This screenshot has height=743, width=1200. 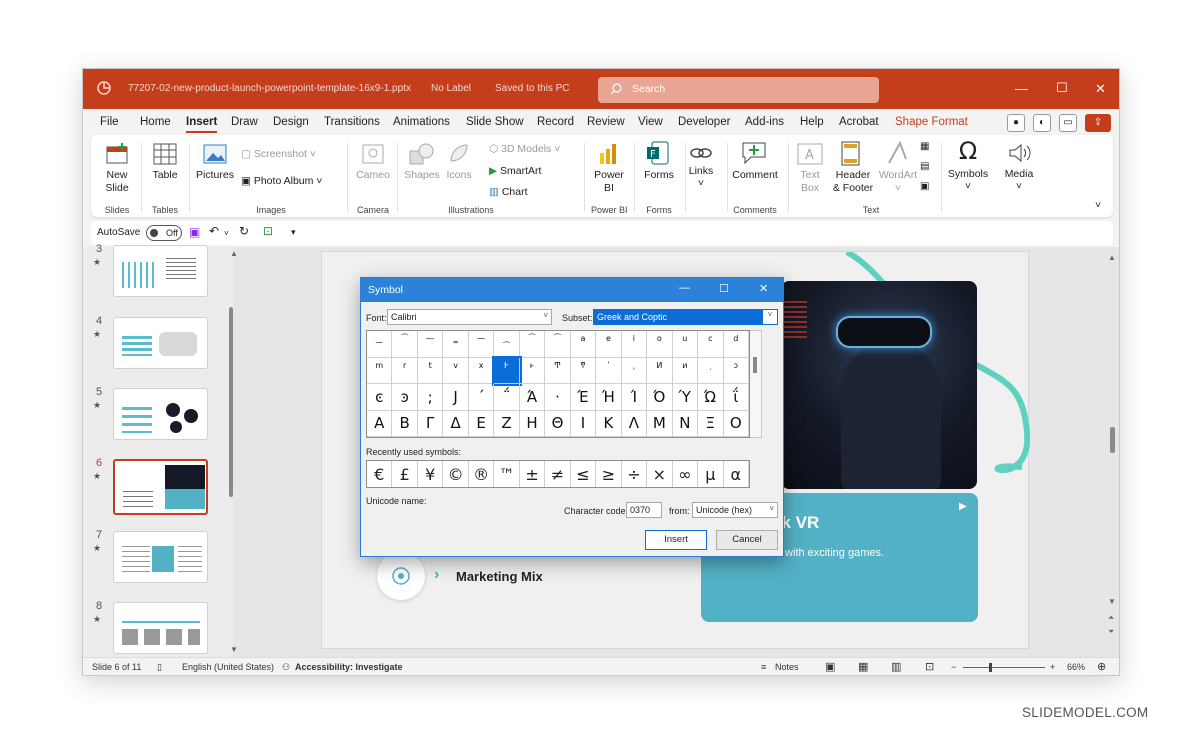 What do you see at coordinates (609, 474) in the screenshot?
I see `recent-symbol-cell: ≥` at bounding box center [609, 474].